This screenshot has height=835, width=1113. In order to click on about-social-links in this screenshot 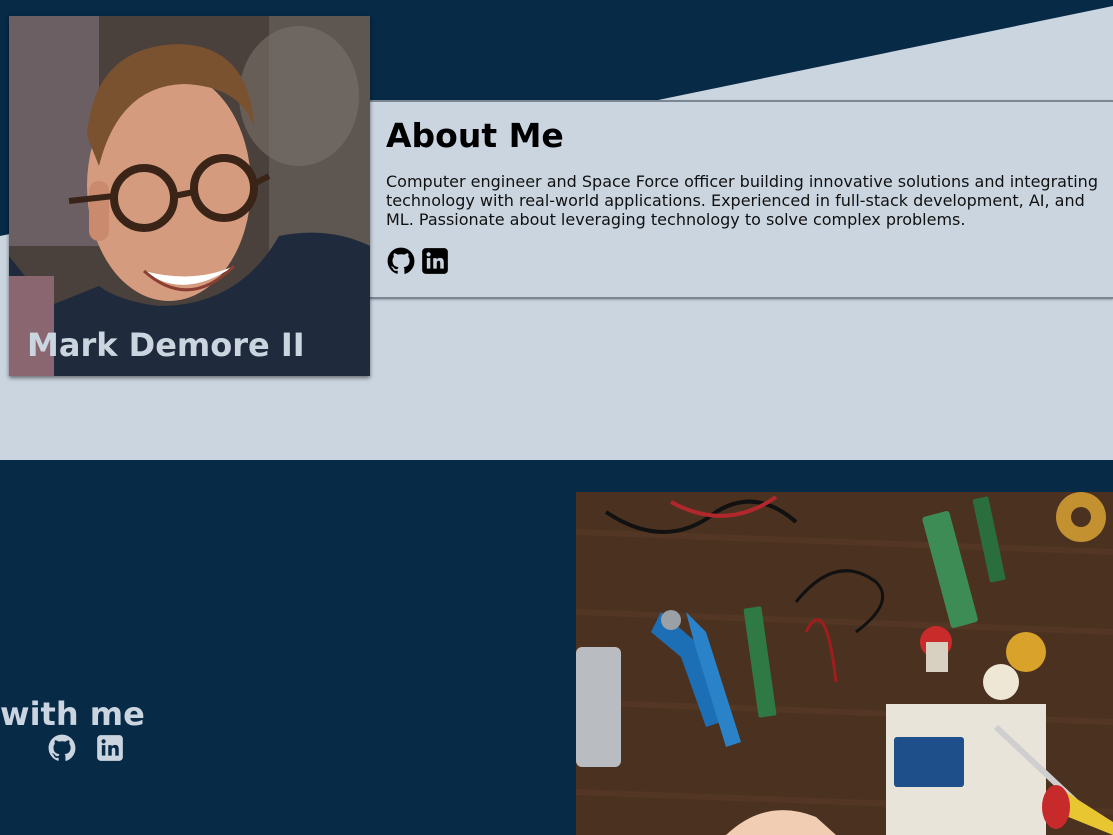, I will do `click(418, 261)`.